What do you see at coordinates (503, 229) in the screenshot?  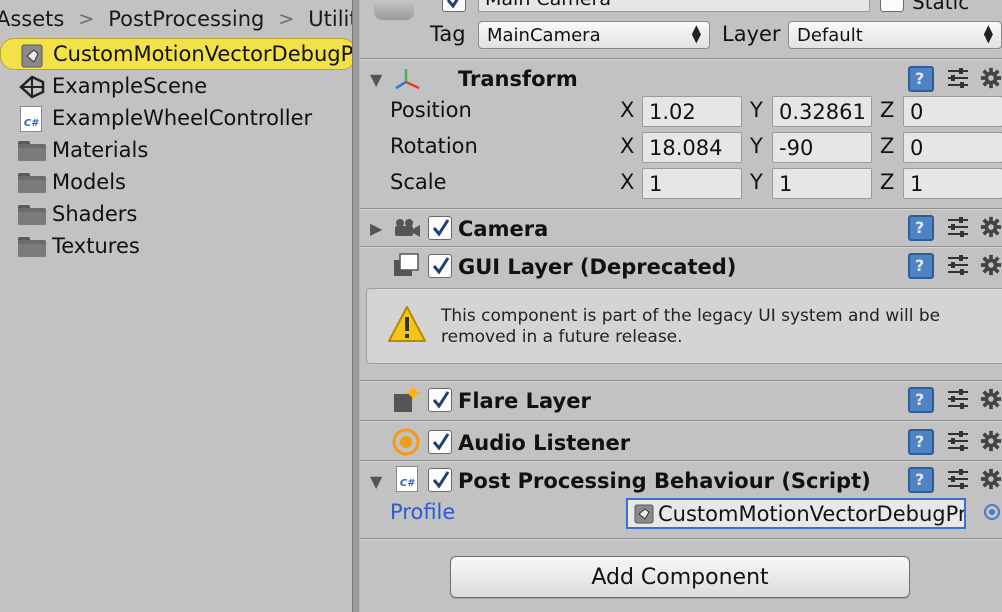 I see `camera-title: Camera` at bounding box center [503, 229].